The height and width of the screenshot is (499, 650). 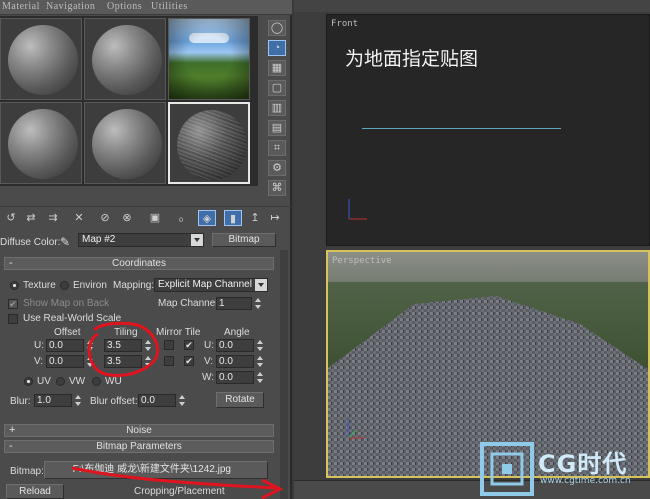 I want to click on offset-v-field: 0.0, so click(x=65, y=361).